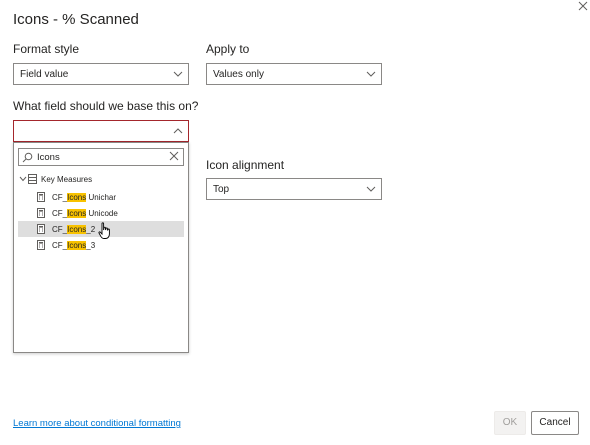  What do you see at coordinates (245, 165) in the screenshot?
I see `icon-alignment-label: Icon alignment` at bounding box center [245, 165].